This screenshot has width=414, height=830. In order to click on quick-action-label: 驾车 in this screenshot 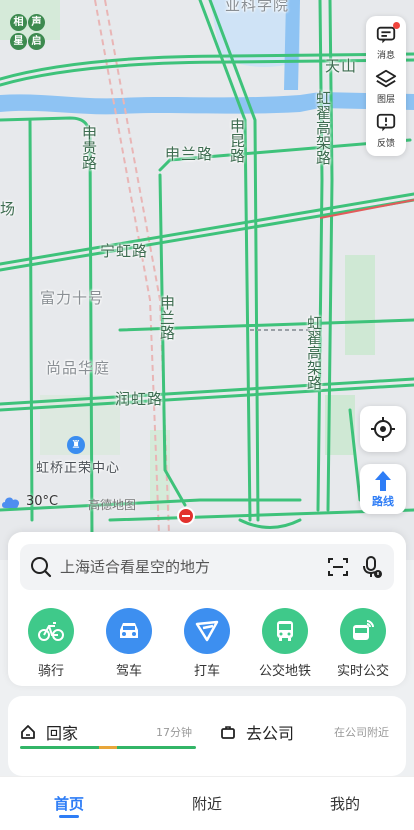, I will do `click(128, 671)`.